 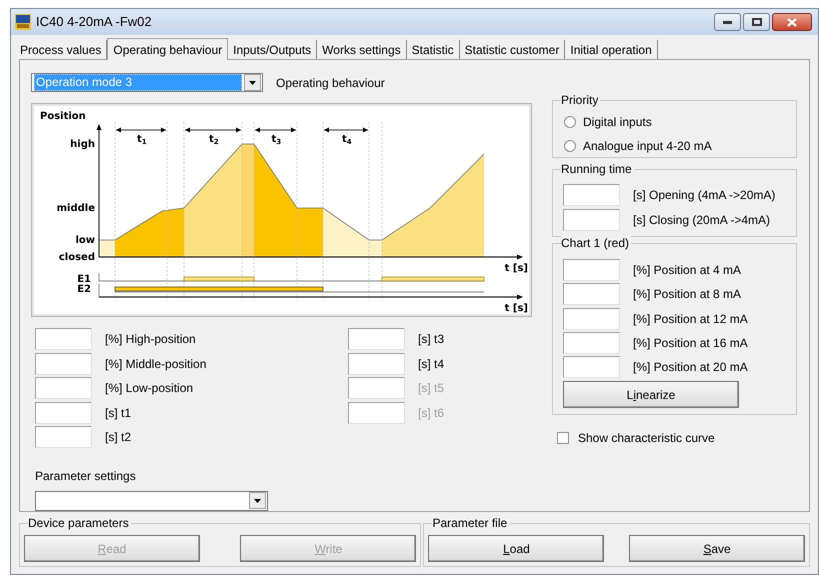 What do you see at coordinates (86, 476) in the screenshot?
I see `field-label: Parameter settings` at bounding box center [86, 476].